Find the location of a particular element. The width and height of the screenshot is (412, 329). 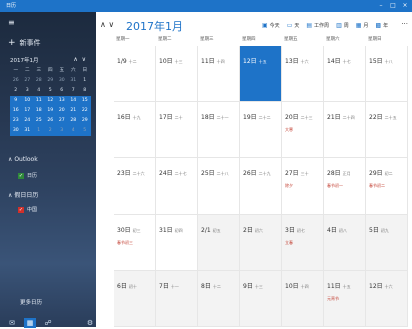

day-cell: 4日 初八 is located at coordinates (345, 242).